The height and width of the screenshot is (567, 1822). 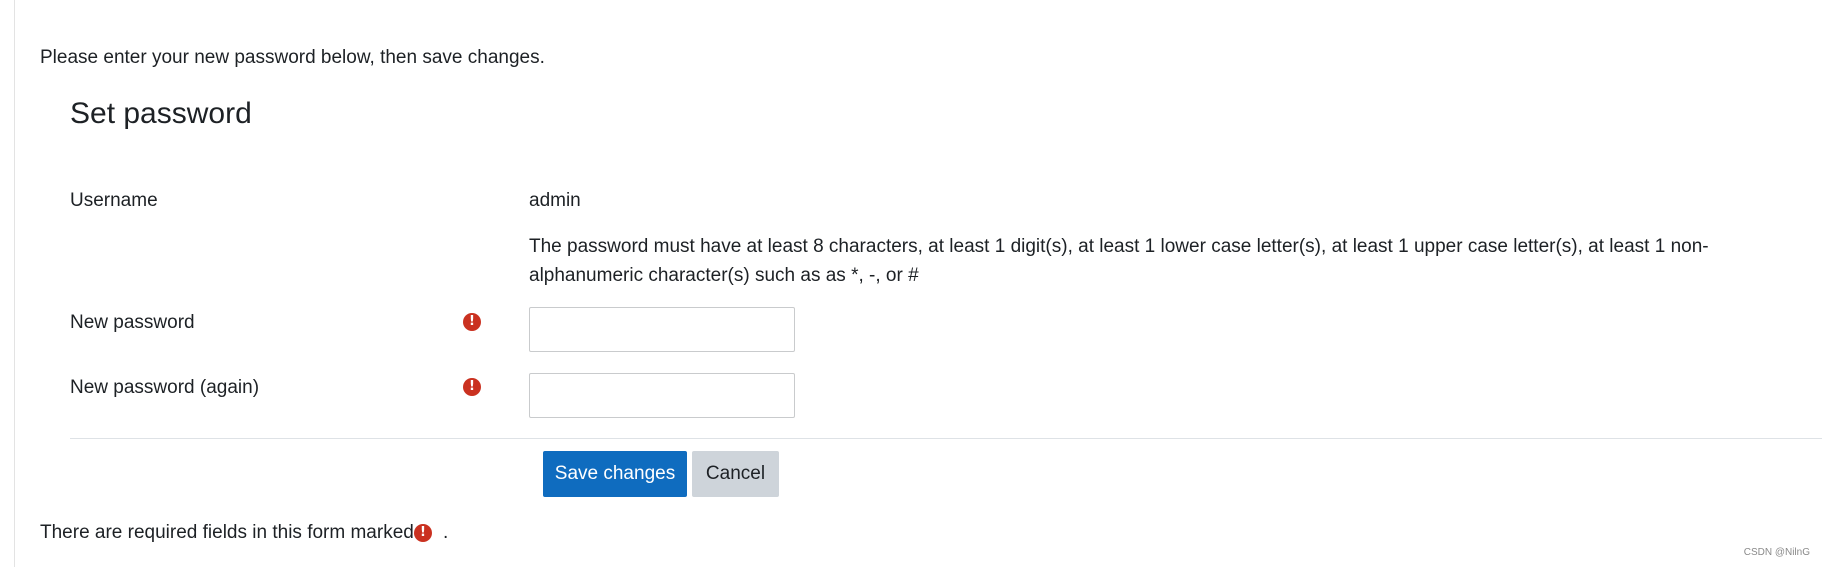 I want to click on required-fields-note-period: ., so click(x=446, y=532).